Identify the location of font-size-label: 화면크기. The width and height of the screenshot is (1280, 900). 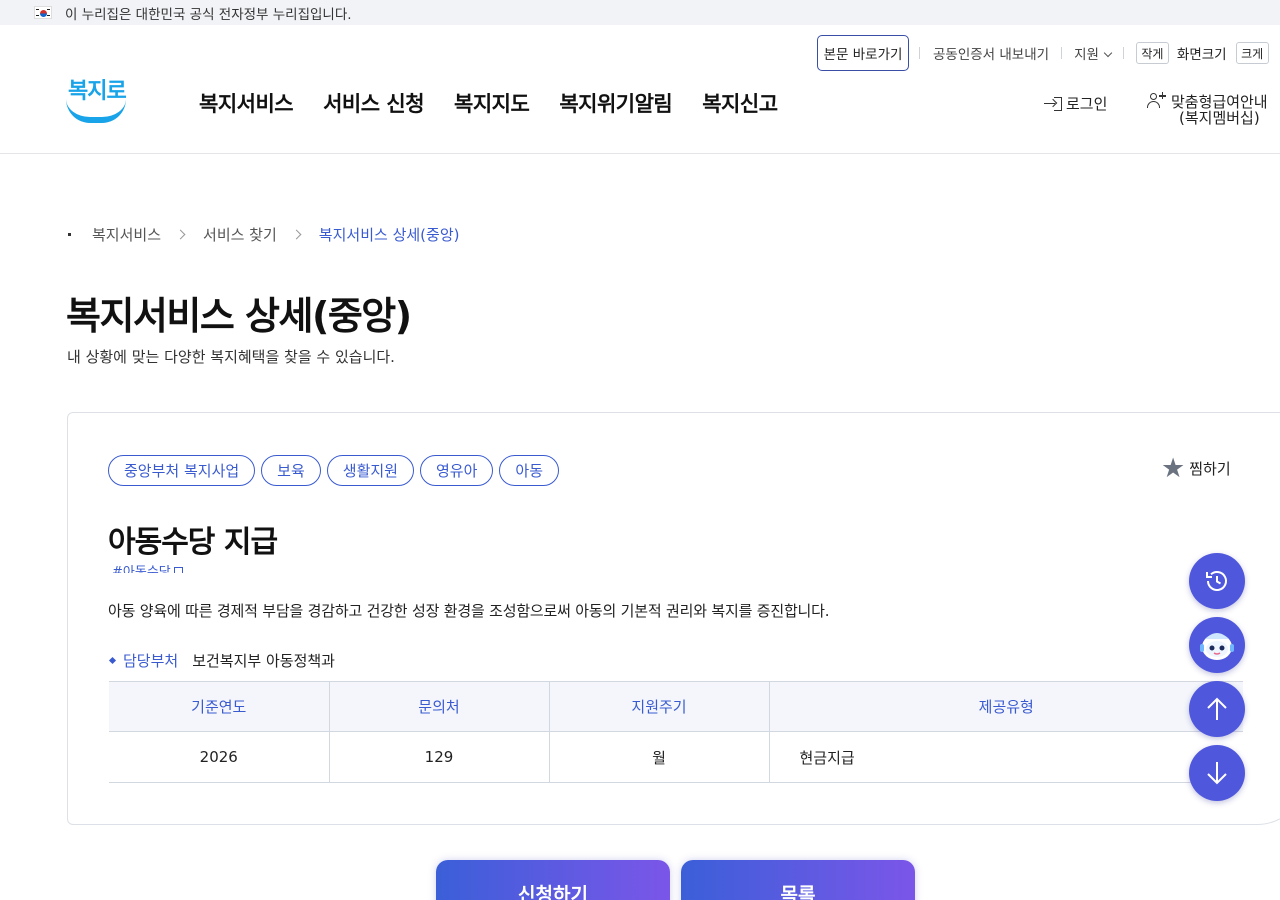
(1201, 55).